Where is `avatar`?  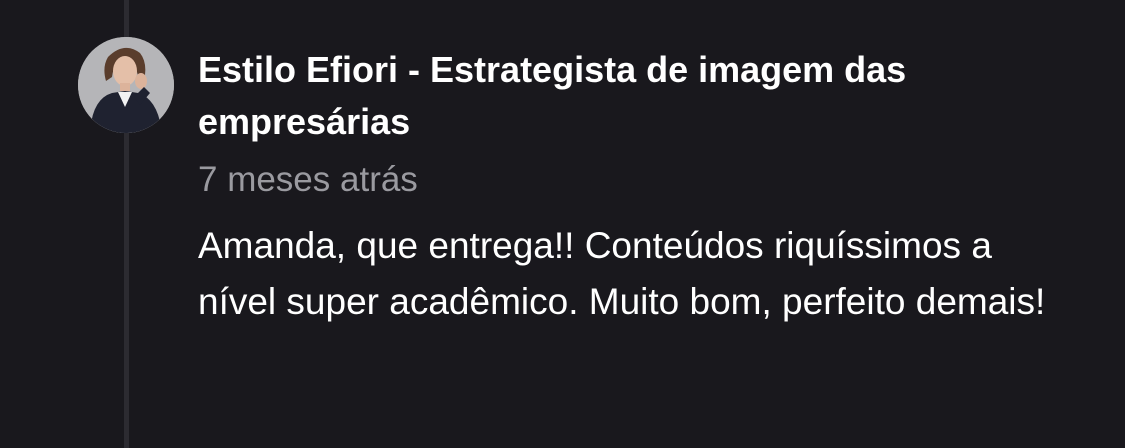
avatar is located at coordinates (126, 85).